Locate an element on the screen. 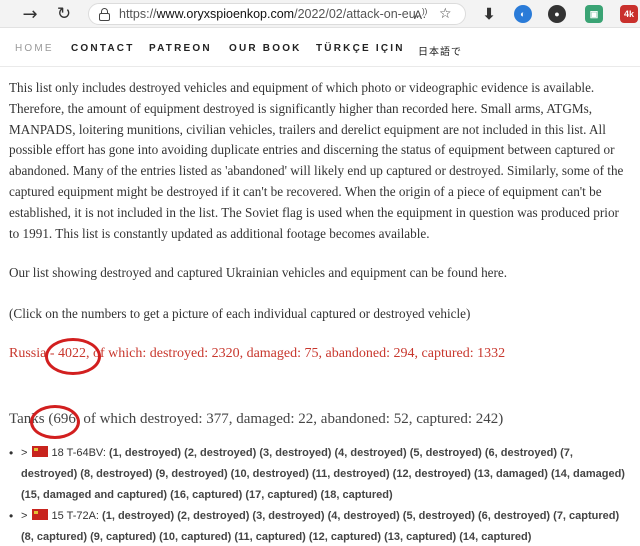  extension-dark-icon: ● is located at coordinates (557, 14).